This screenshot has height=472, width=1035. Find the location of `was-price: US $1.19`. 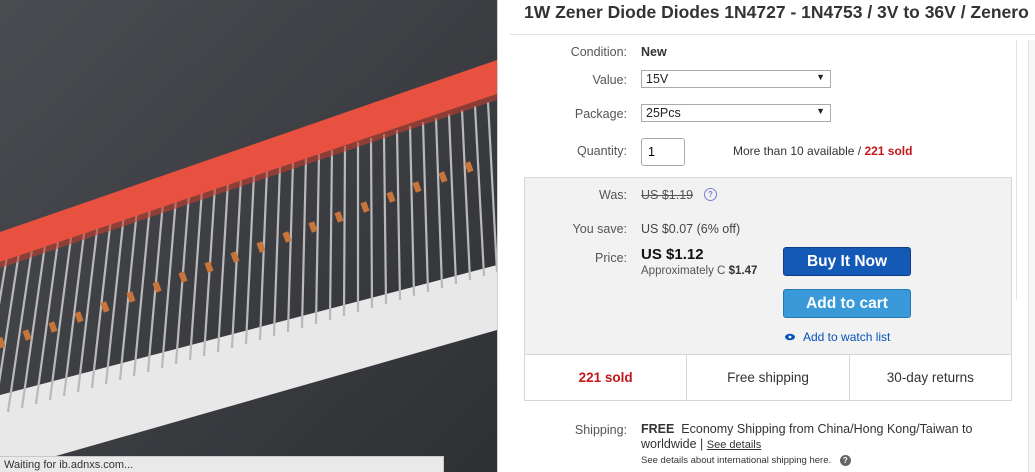

was-price: US $1.19 is located at coordinates (667, 195).